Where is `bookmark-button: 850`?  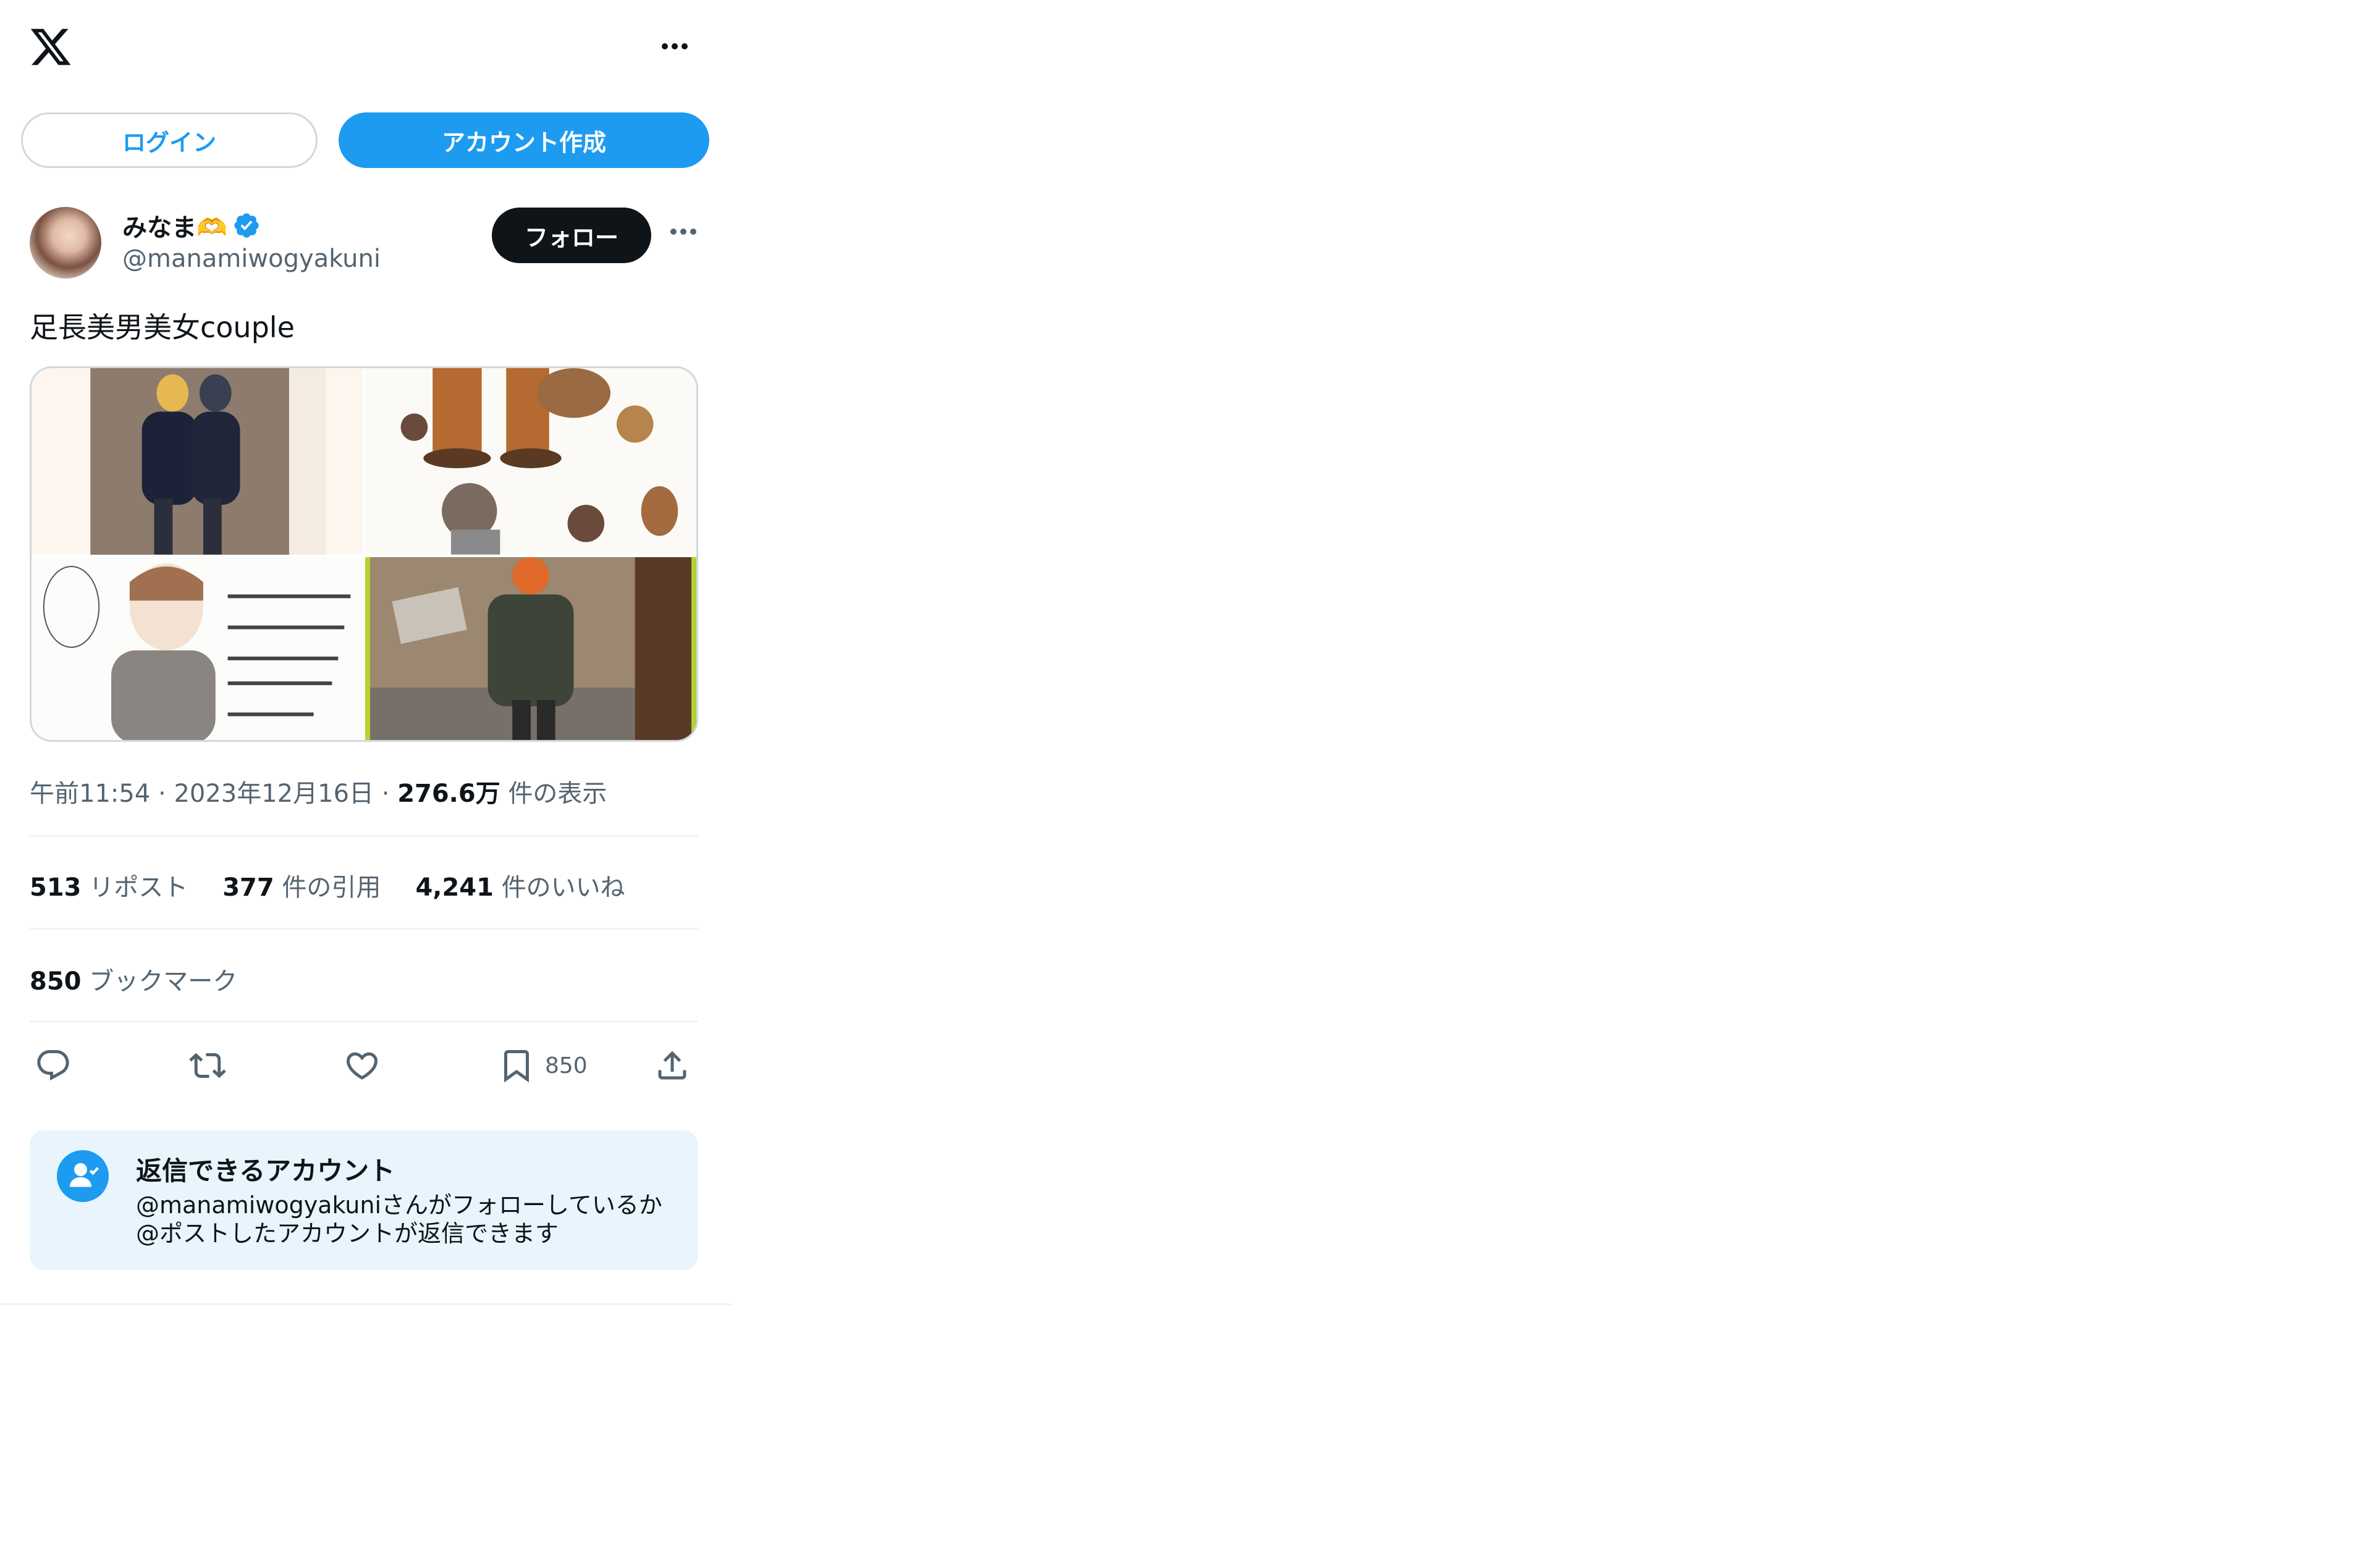 bookmark-button: 850 is located at coordinates (543, 1065).